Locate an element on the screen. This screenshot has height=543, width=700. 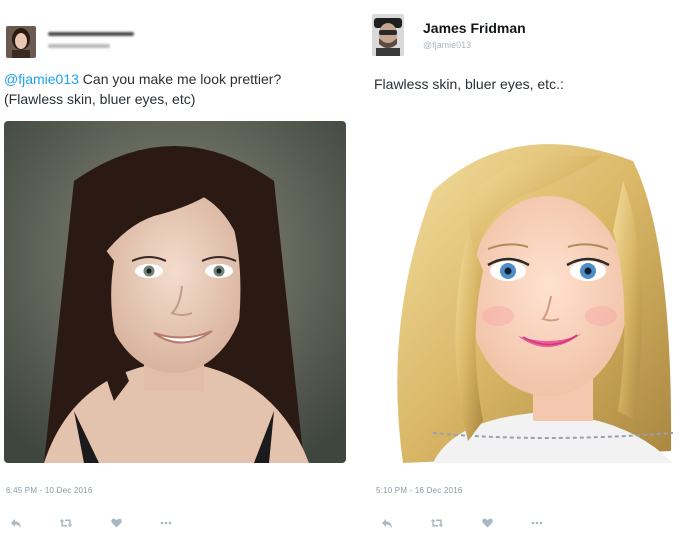
tweet-timestamp: 6:45 PM - 10 Dec 2016 is located at coordinates (49, 490).